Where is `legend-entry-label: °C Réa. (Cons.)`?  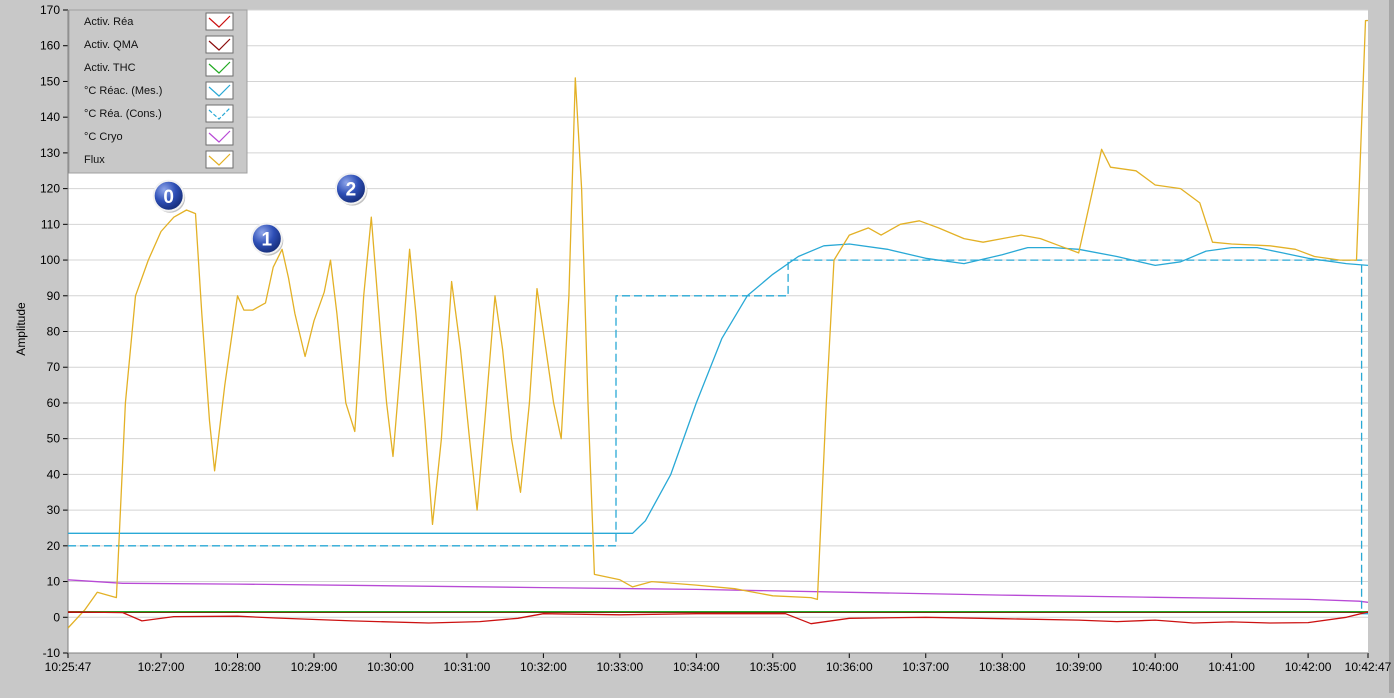 legend-entry-label: °C Réa. (Cons.) is located at coordinates (123, 114).